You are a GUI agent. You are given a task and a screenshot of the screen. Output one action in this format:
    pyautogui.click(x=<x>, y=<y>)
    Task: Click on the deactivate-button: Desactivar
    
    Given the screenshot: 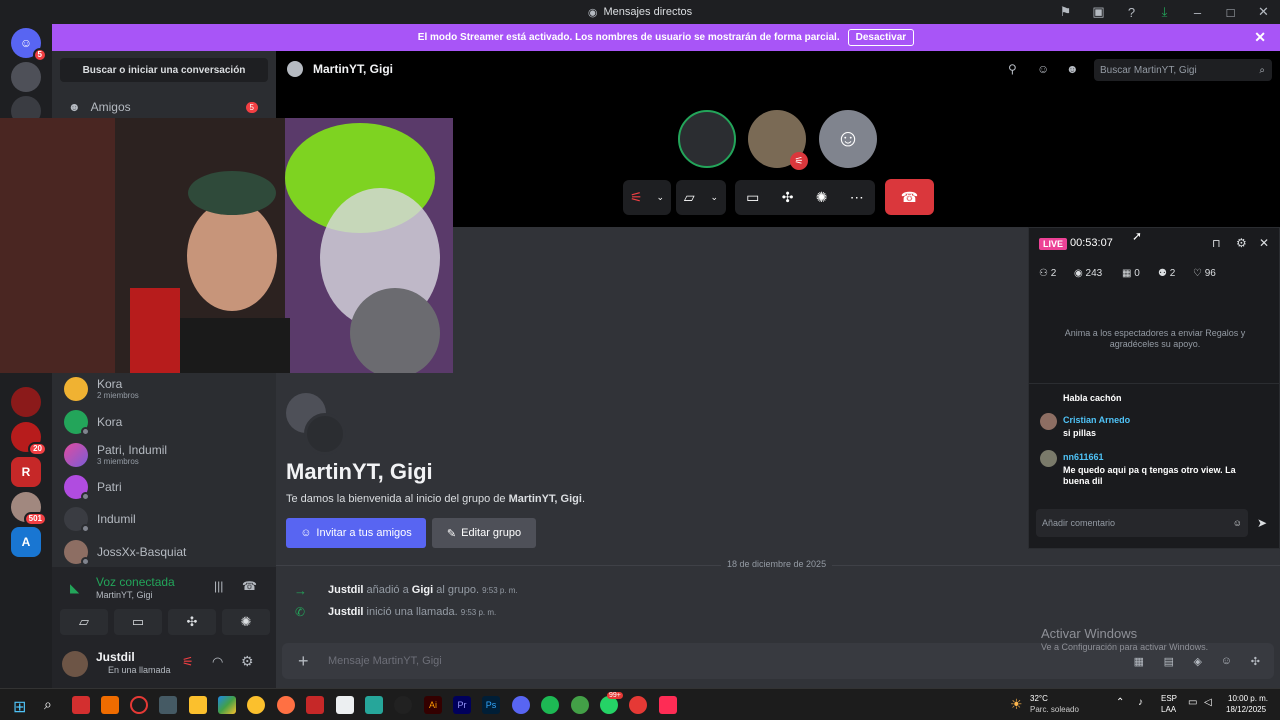 What is the action you would take?
    pyautogui.click(x=881, y=37)
    